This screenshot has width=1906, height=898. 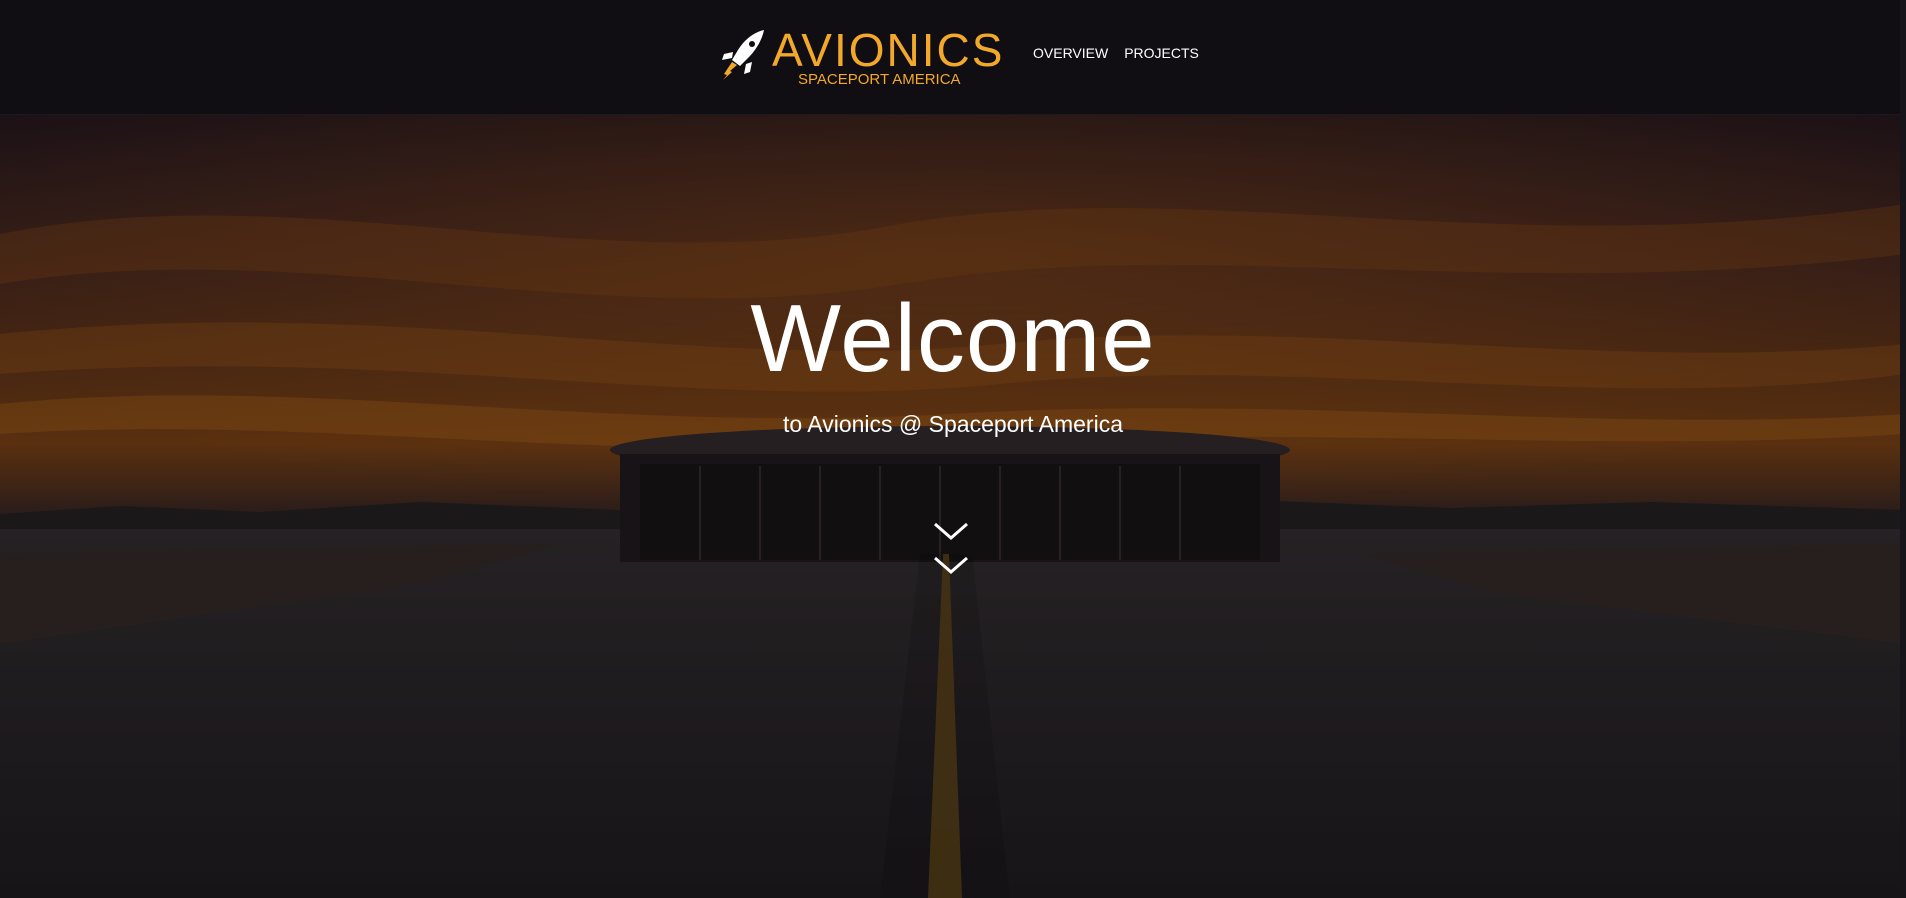 I want to click on hero-subtitle: to Avionics @ Spaceport America, so click(x=953, y=424).